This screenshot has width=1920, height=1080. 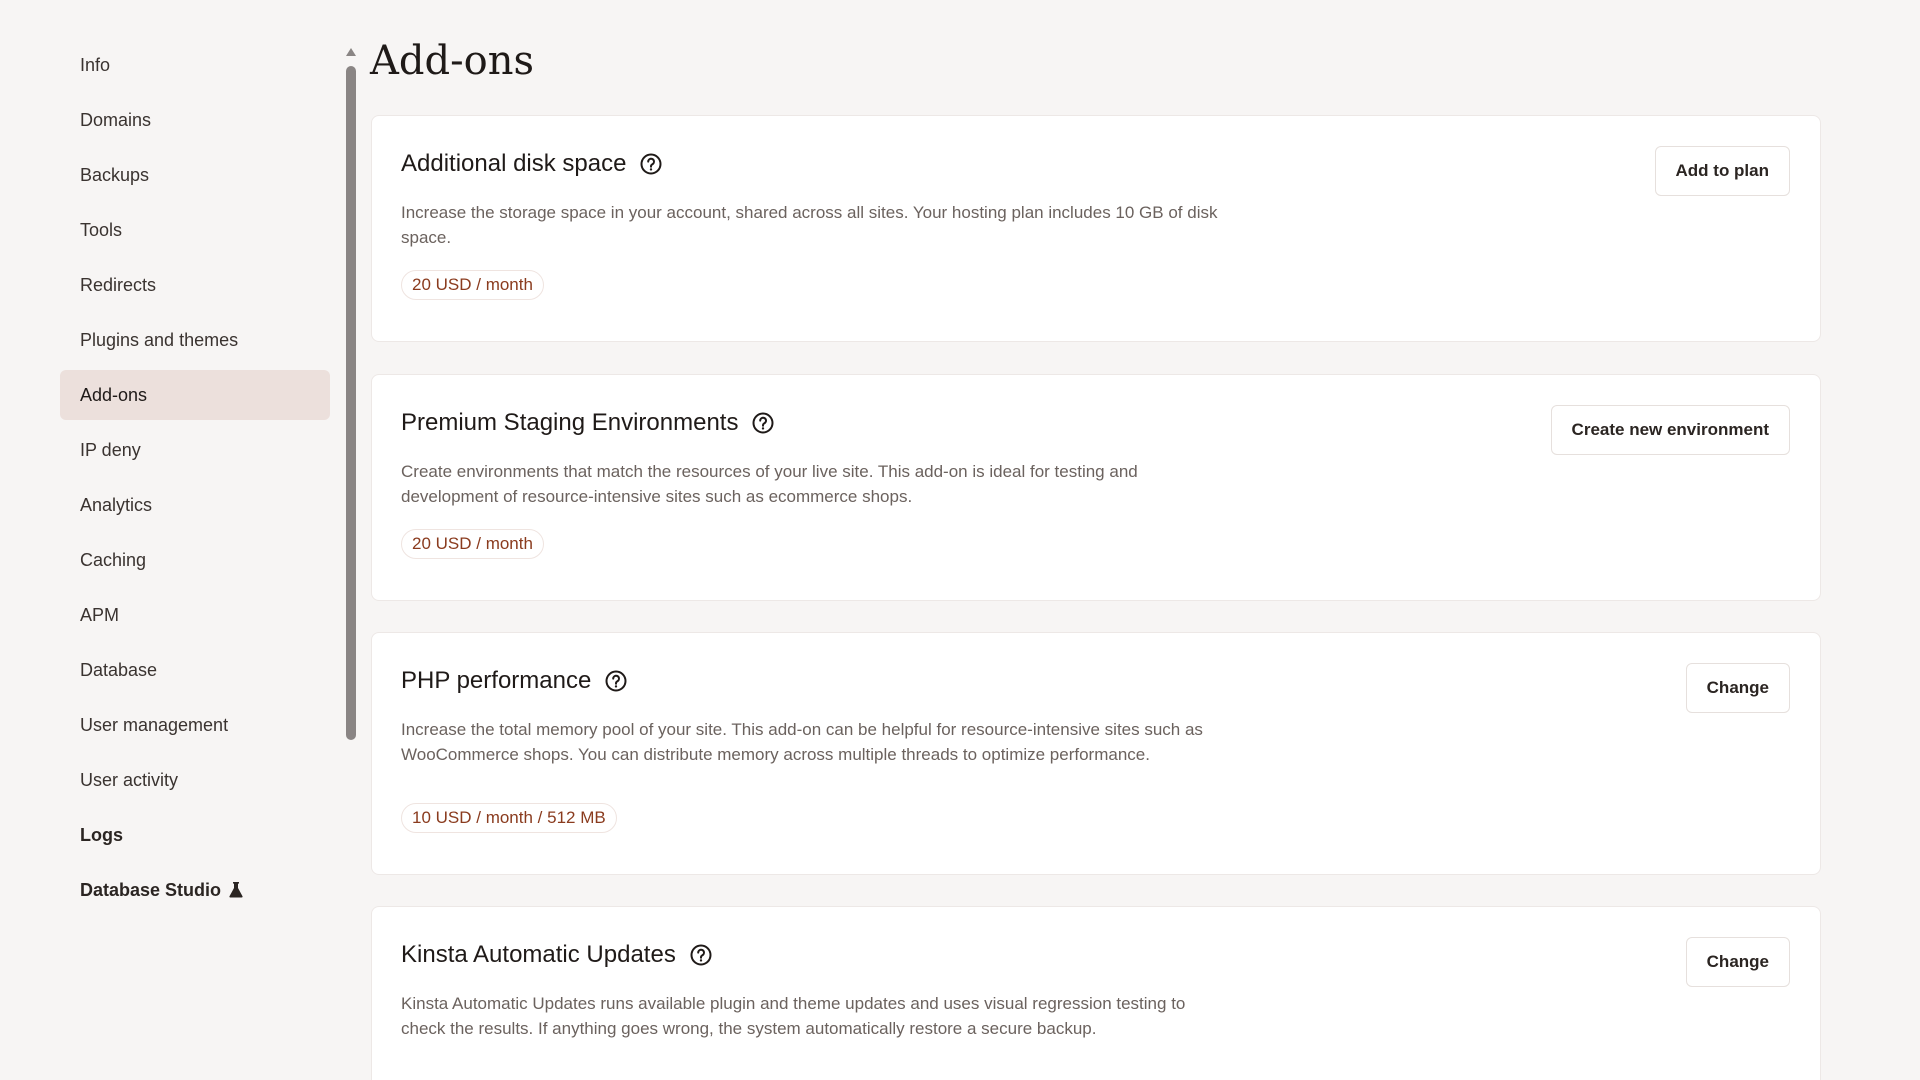 I want to click on addon-title-text: Premium Staging Environments, so click(x=570, y=422).